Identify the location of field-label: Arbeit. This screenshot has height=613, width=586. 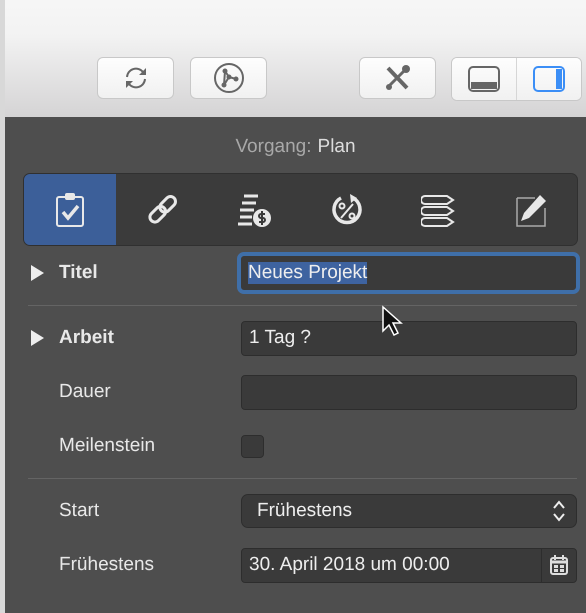
(86, 338).